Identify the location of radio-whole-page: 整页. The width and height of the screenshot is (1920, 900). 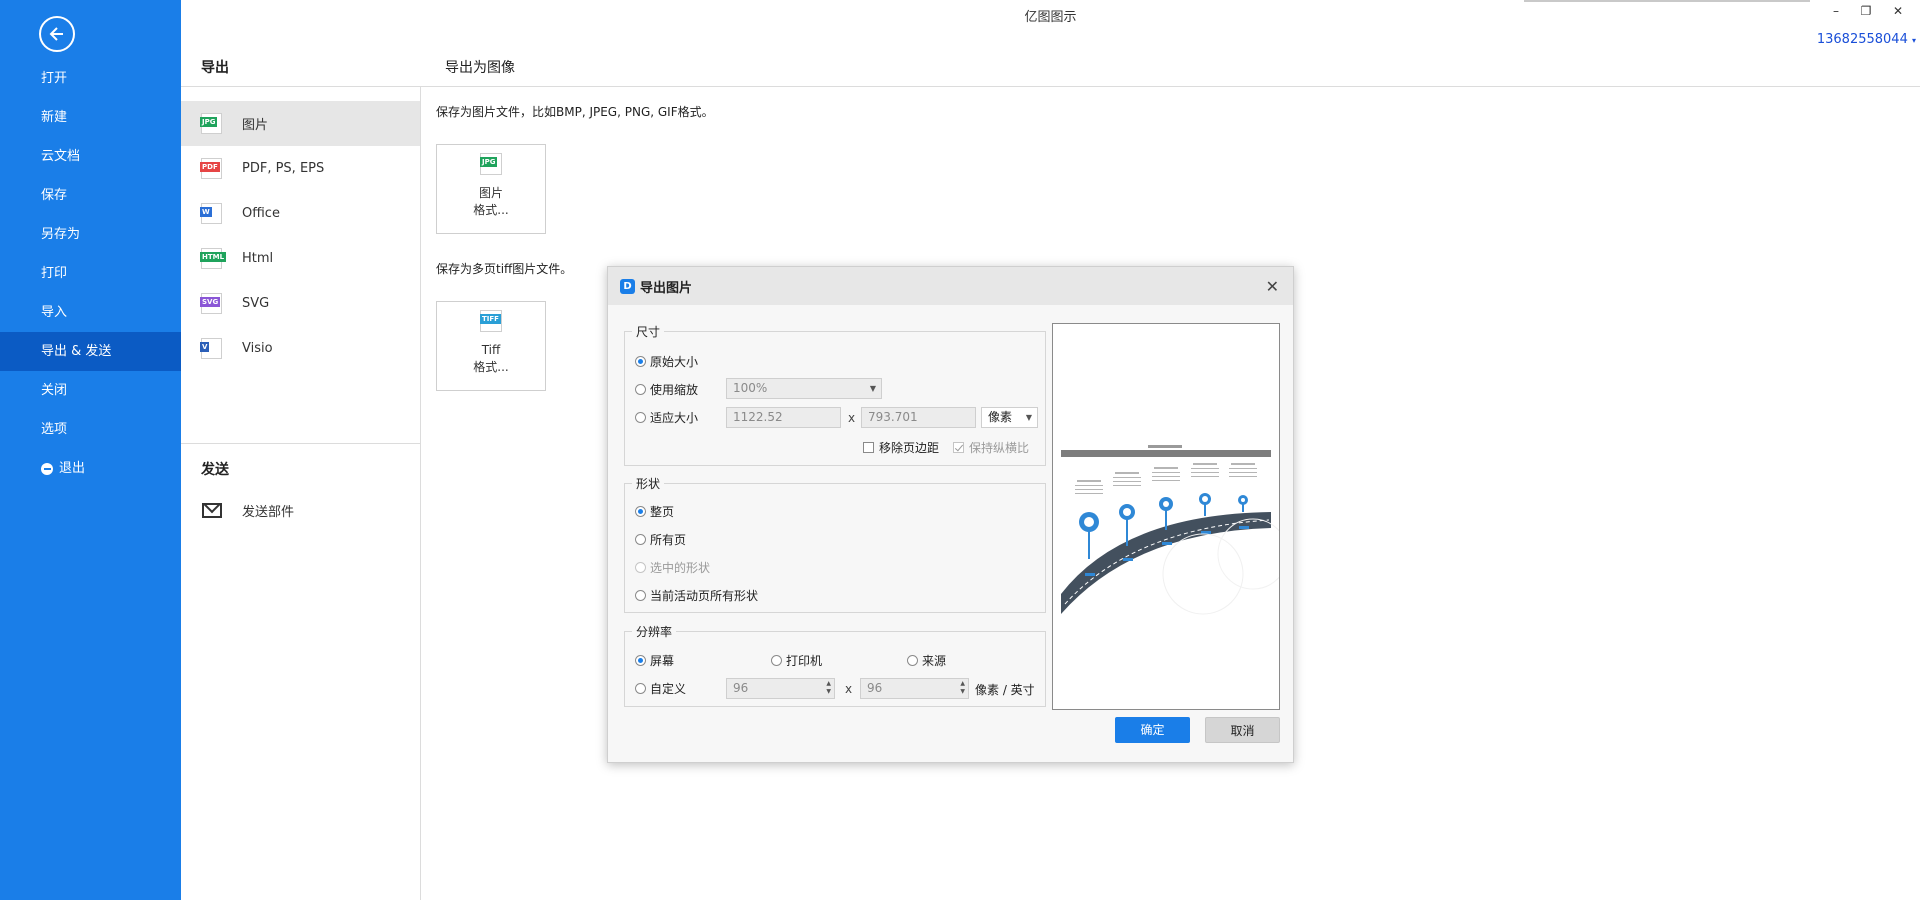
(654, 511).